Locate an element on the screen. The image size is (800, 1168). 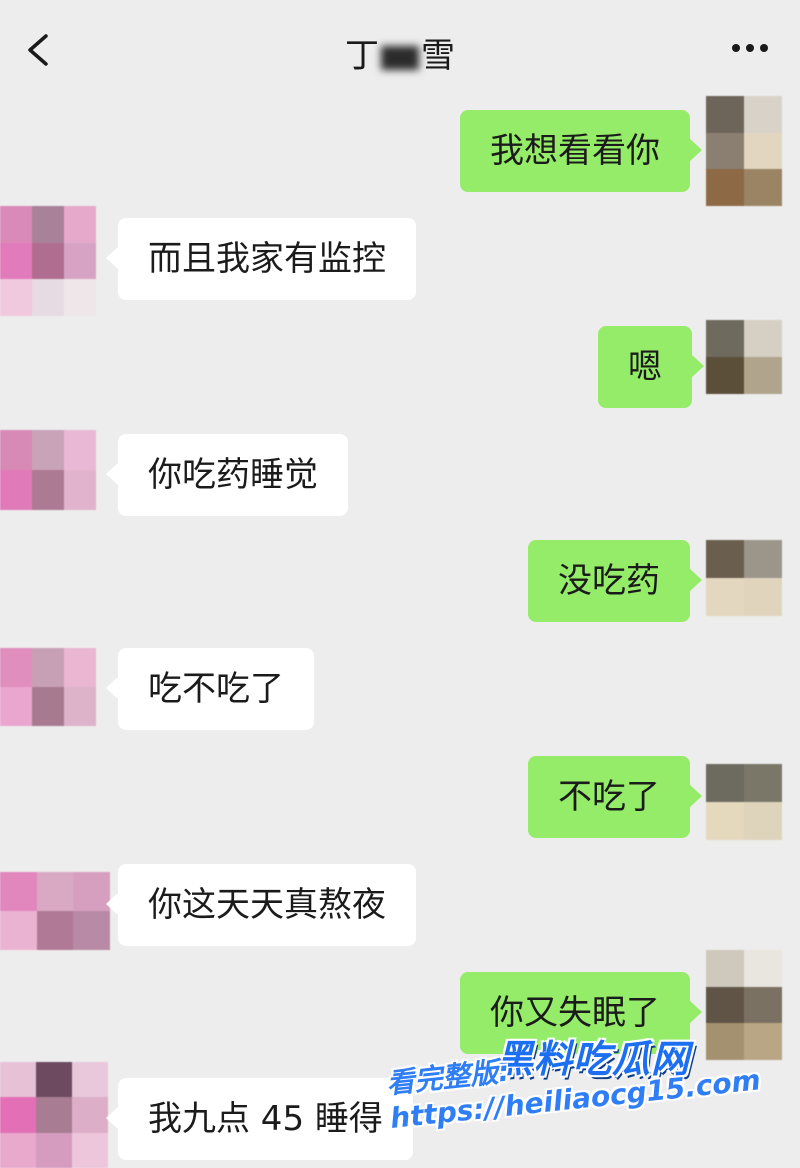
contact-name-last: 雪 is located at coordinates (438, 56).